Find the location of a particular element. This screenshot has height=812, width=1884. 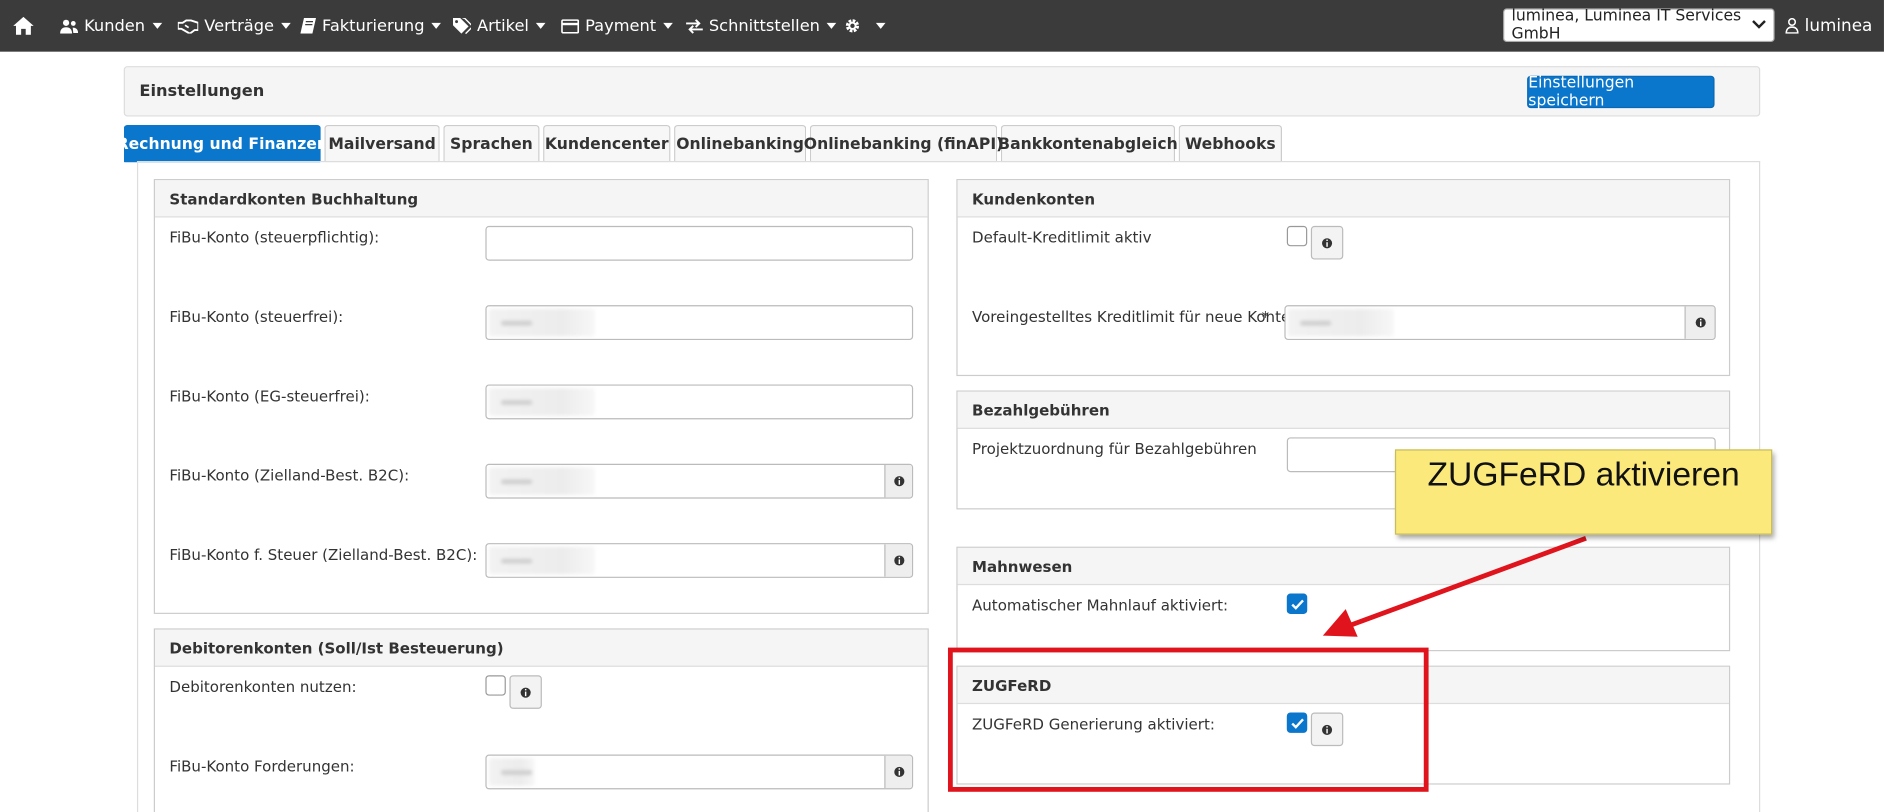

user-name: luminea is located at coordinates (1838, 26).